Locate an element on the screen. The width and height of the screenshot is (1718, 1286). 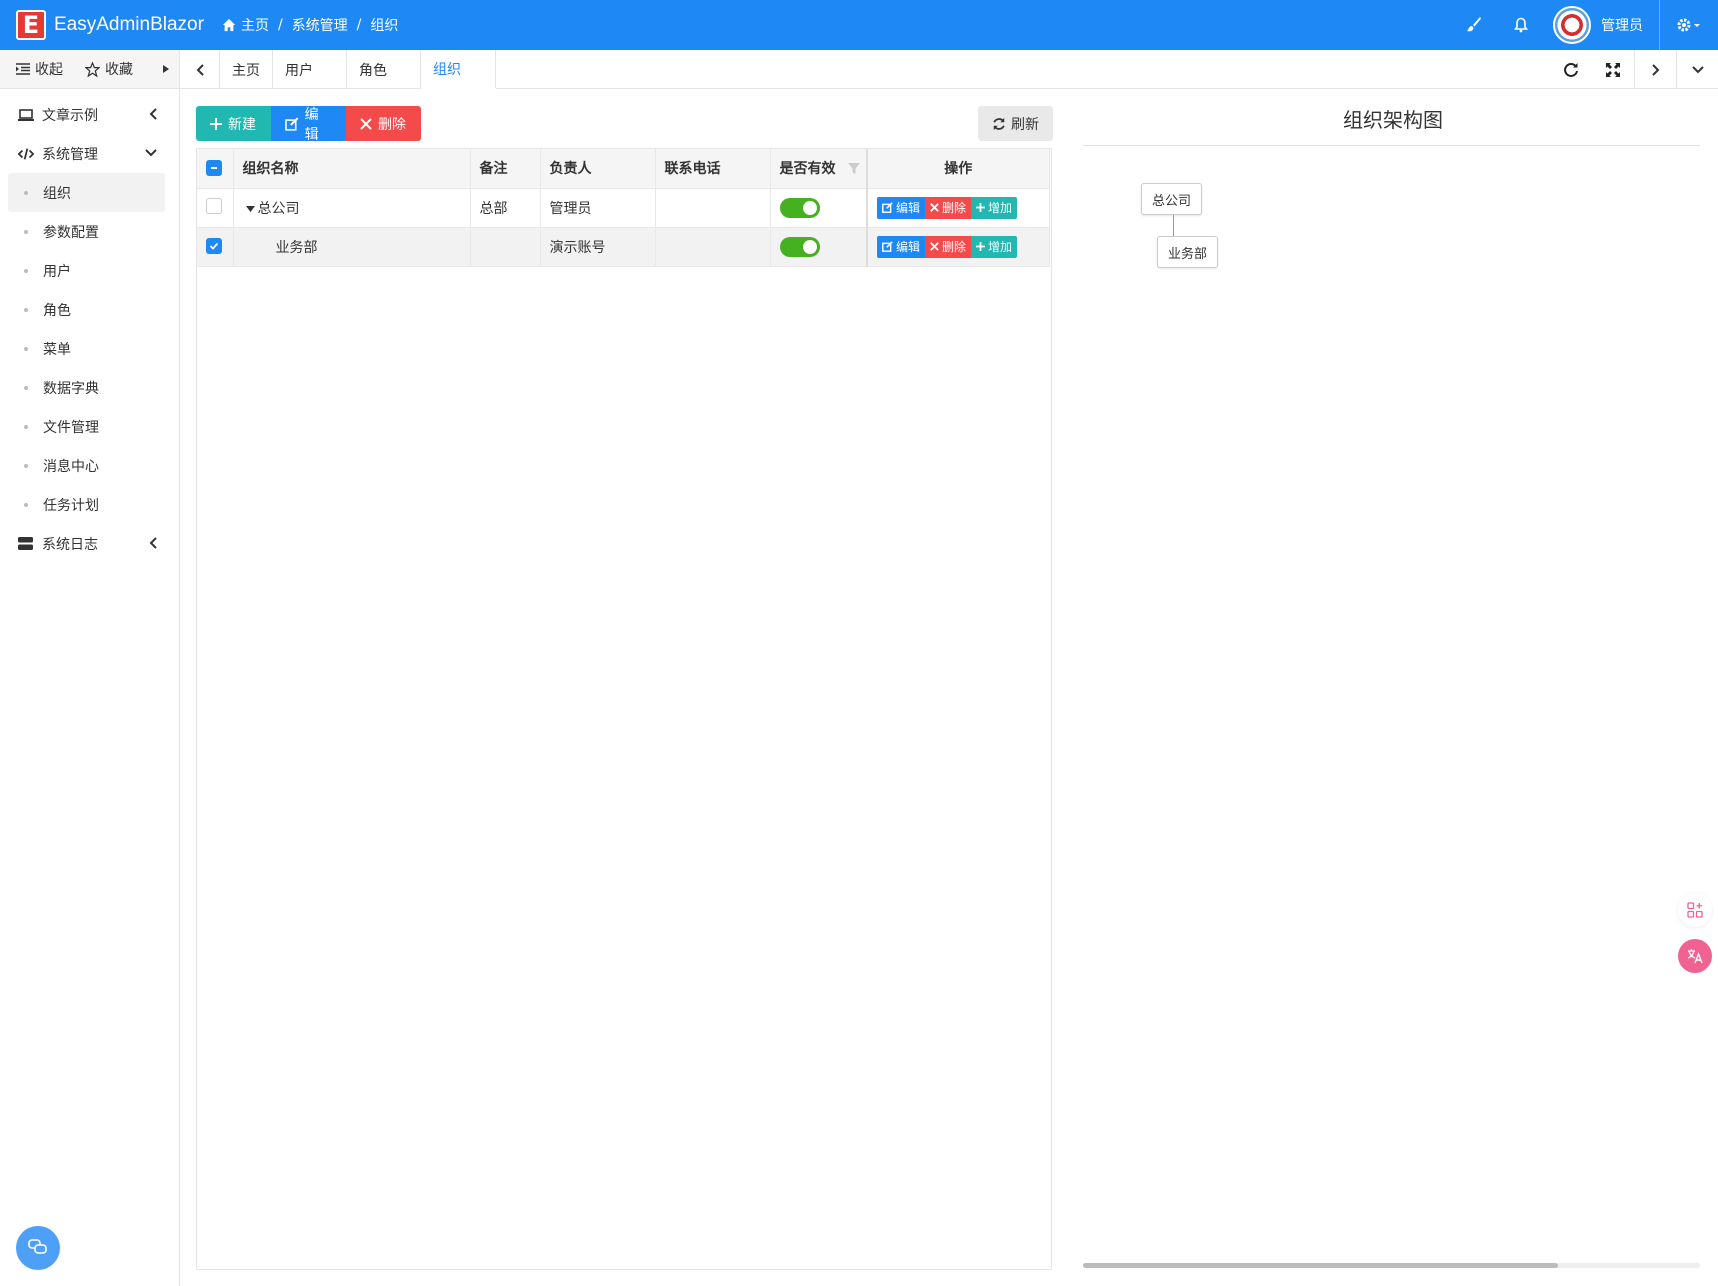
col-header-name: 组织名称 is located at coordinates (352, 169).